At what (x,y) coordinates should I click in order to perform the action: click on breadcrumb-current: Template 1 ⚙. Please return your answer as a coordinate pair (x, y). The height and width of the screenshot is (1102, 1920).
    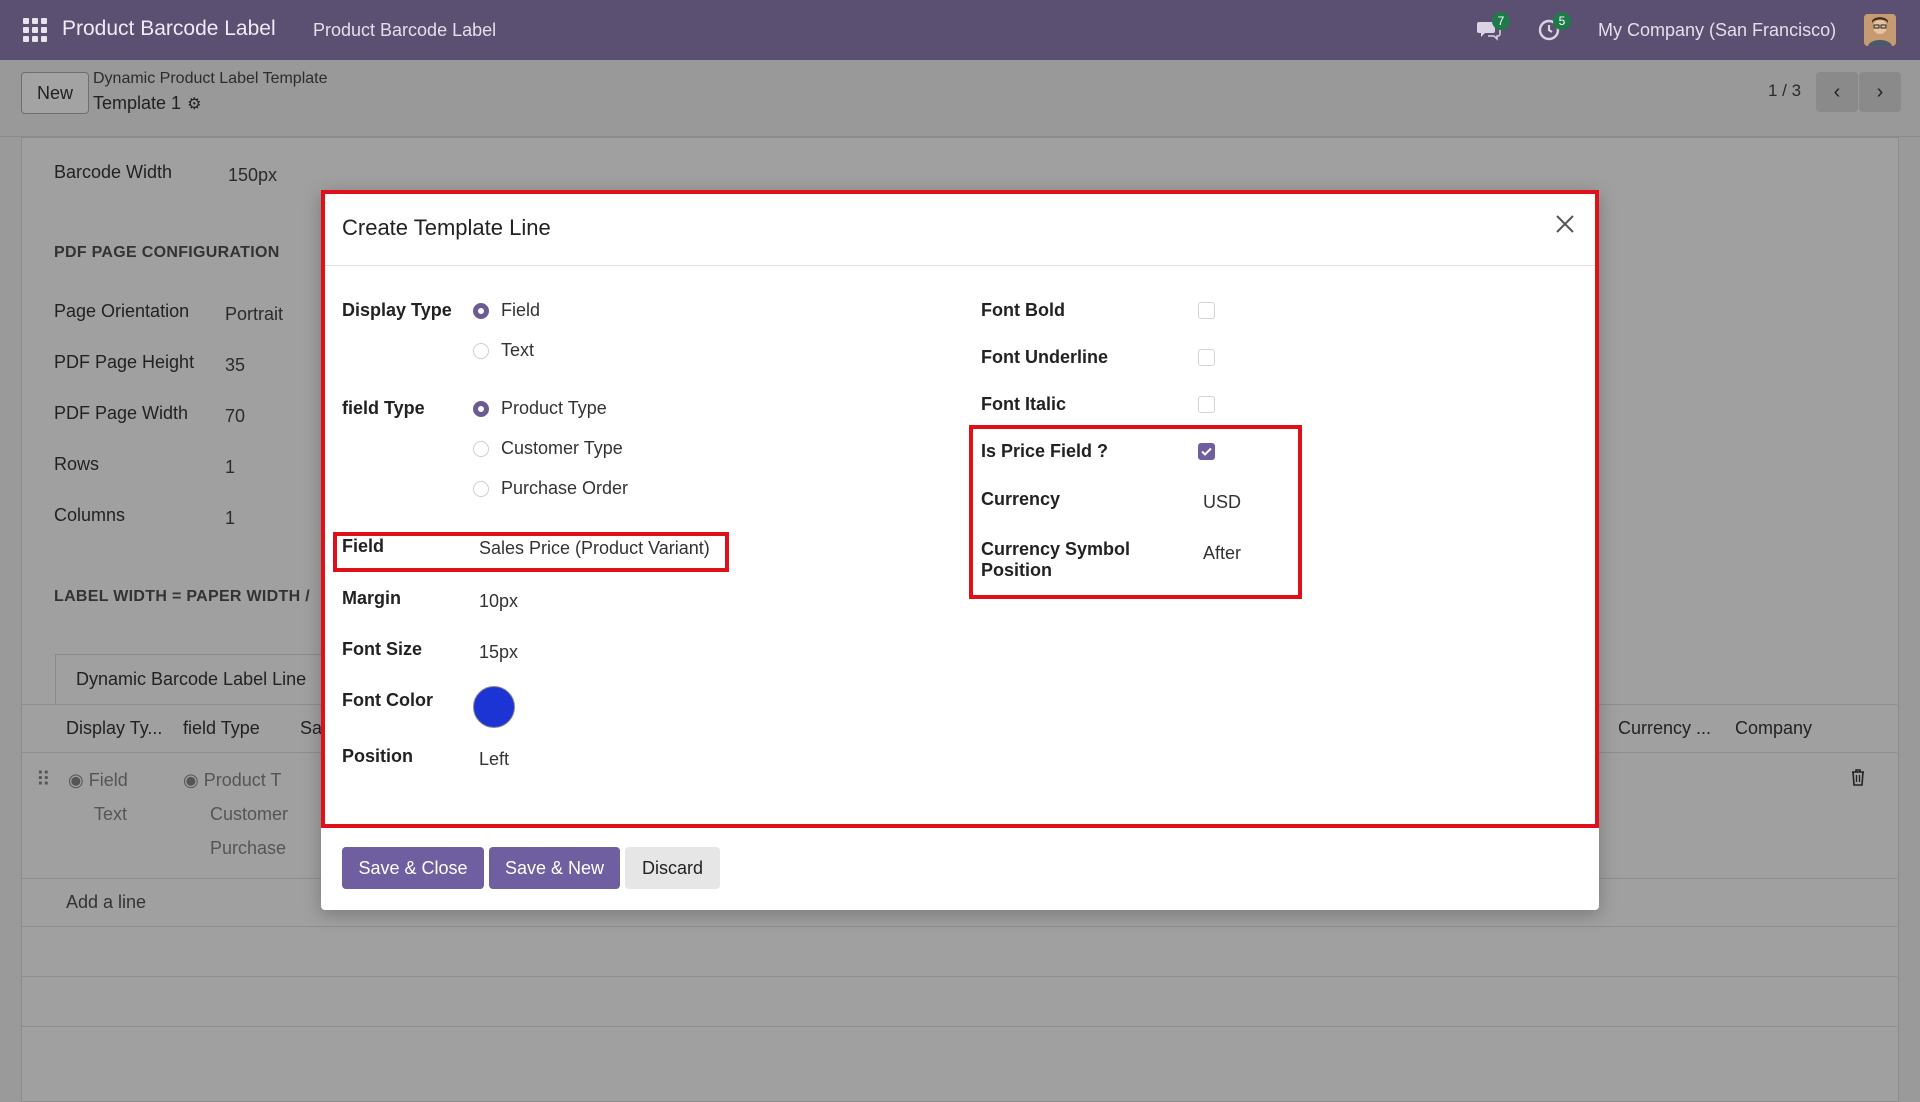
    Looking at the image, I should click on (147, 103).